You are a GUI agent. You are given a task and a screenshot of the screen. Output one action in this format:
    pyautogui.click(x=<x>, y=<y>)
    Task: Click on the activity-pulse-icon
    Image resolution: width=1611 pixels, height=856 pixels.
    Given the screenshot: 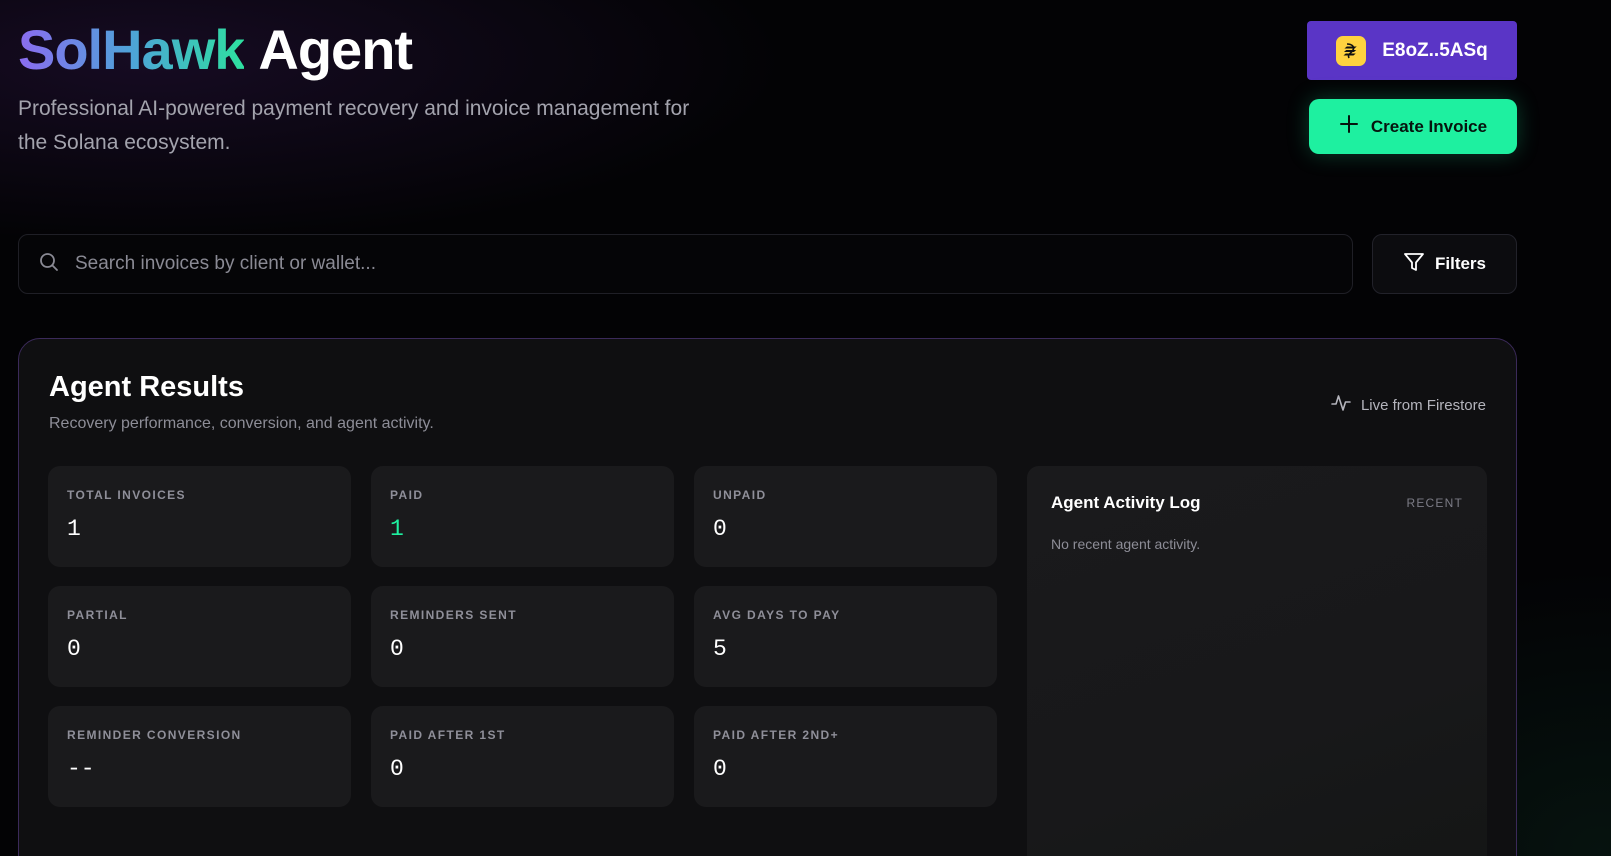 What is the action you would take?
    pyautogui.click(x=1341, y=405)
    